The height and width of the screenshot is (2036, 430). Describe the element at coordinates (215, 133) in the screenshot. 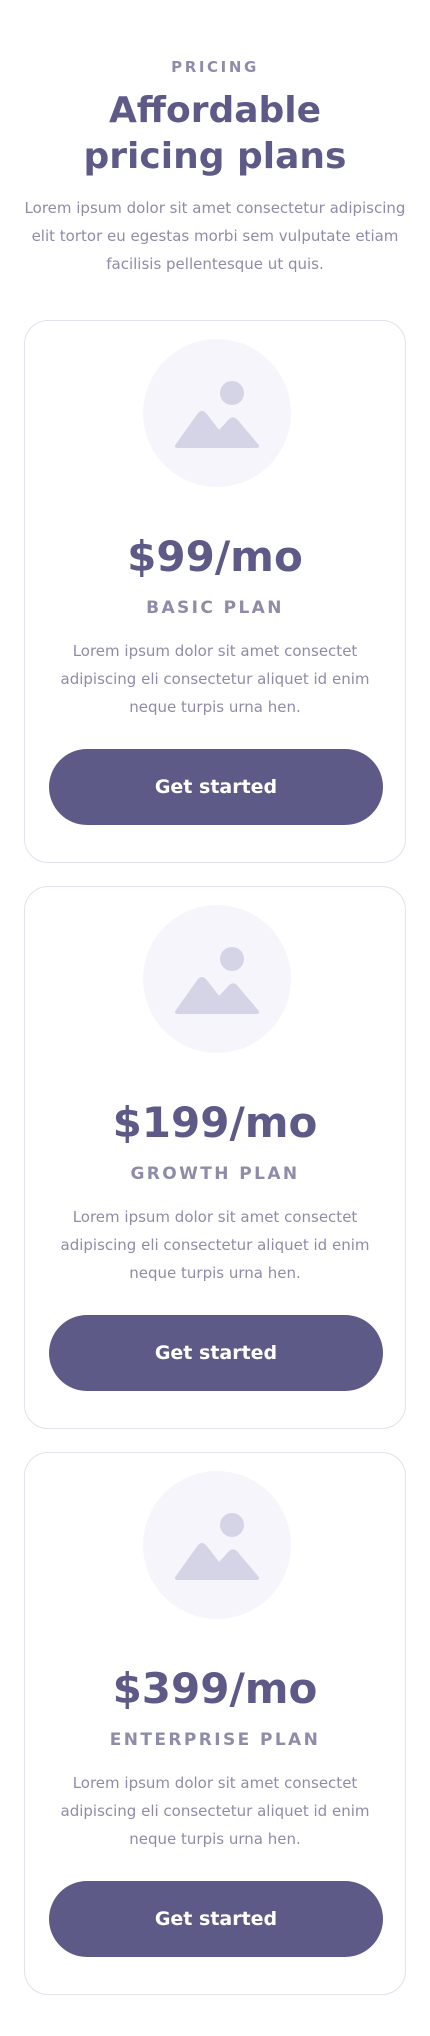

I see `page-title: Affordable pricing plans` at that location.